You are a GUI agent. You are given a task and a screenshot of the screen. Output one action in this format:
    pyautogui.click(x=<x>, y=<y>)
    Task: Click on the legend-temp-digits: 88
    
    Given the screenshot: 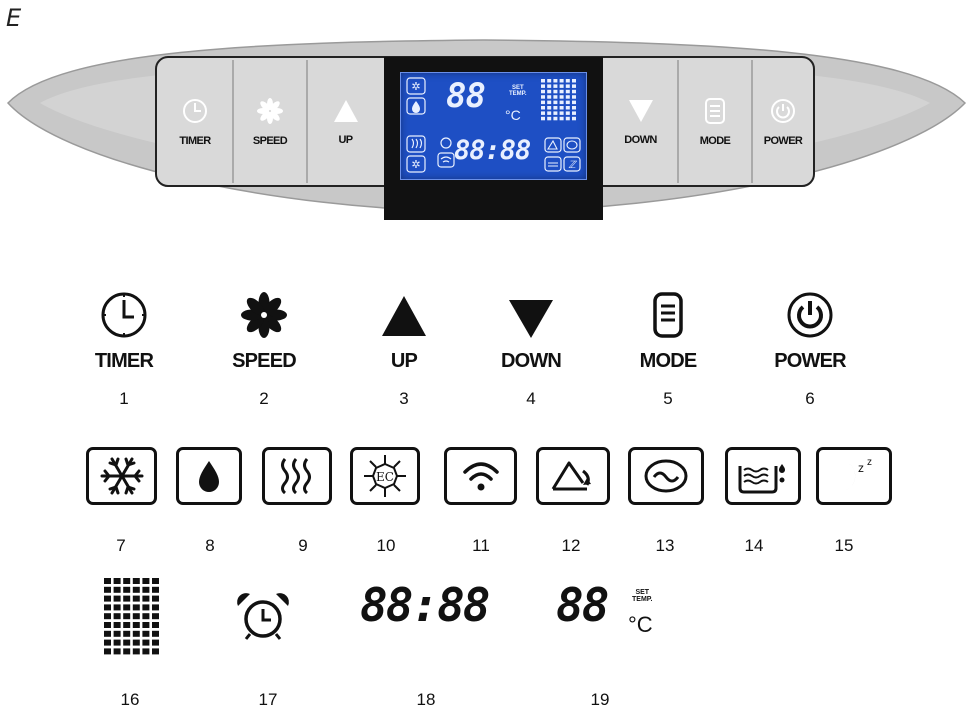 What is the action you would take?
    pyautogui.click(x=582, y=605)
    